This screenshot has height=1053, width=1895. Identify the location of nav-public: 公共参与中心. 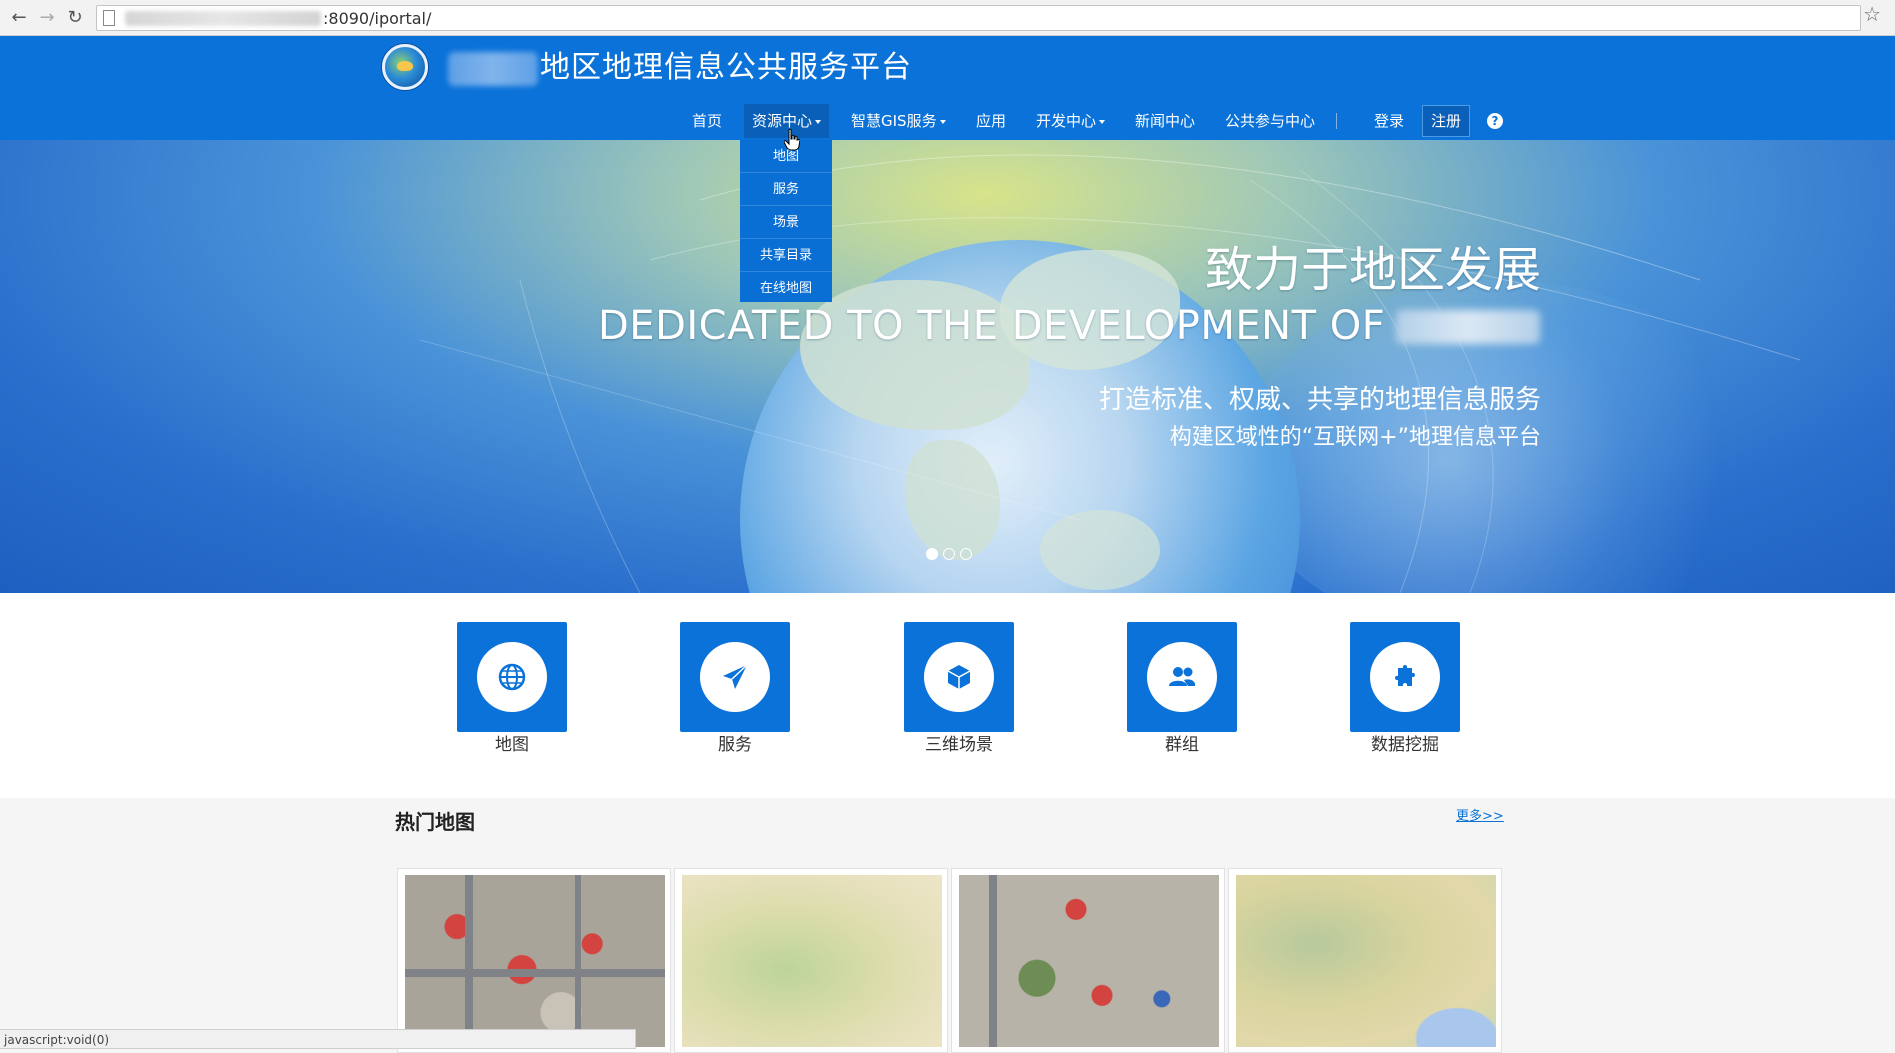
(1270, 121).